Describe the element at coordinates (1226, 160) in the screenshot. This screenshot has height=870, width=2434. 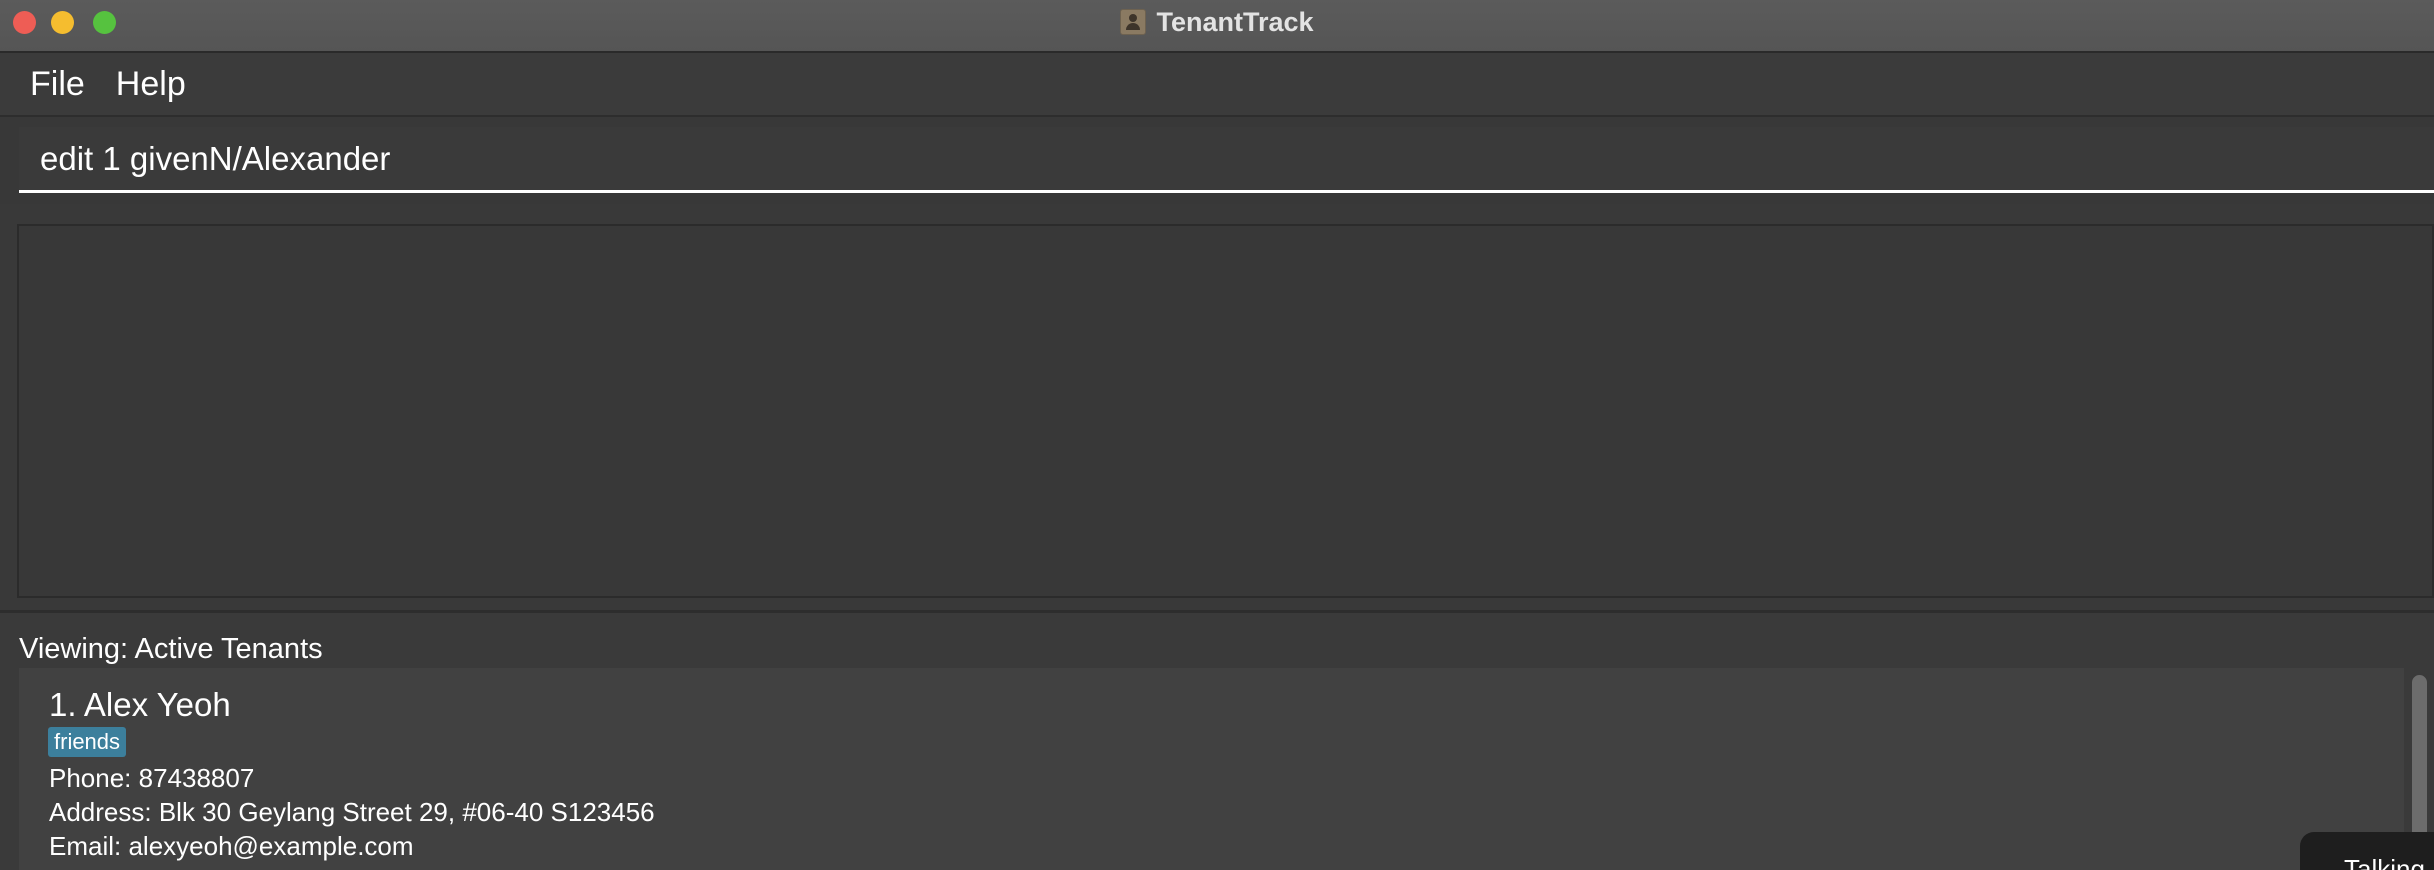
I see `command-input` at that location.